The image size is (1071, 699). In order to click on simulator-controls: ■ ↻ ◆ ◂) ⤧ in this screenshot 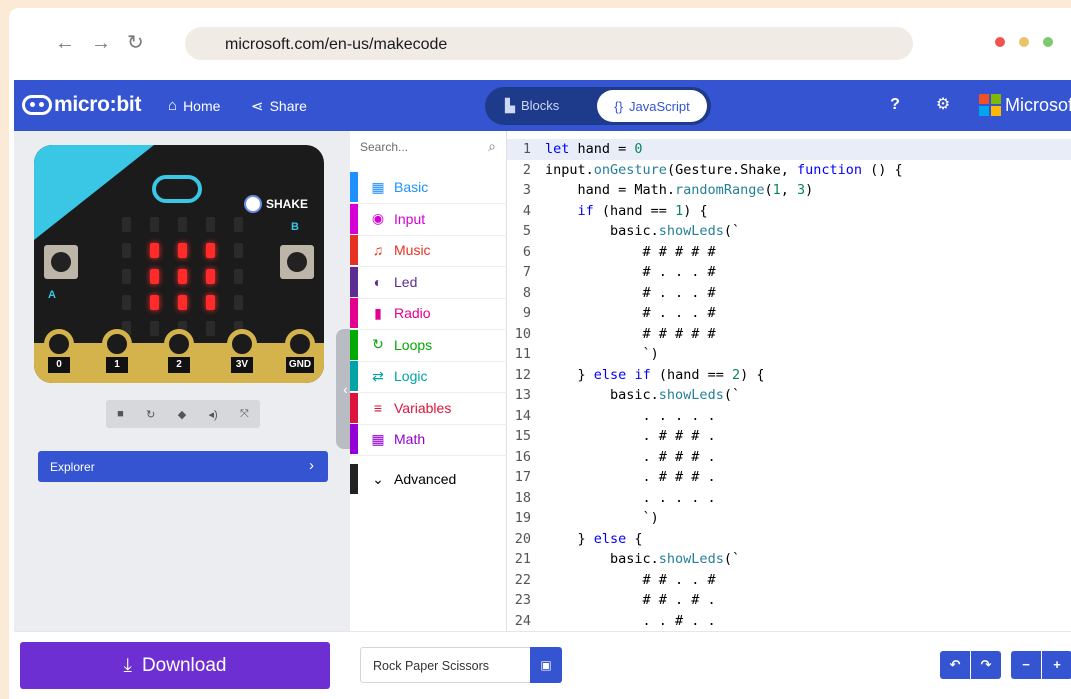, I will do `click(183, 414)`.